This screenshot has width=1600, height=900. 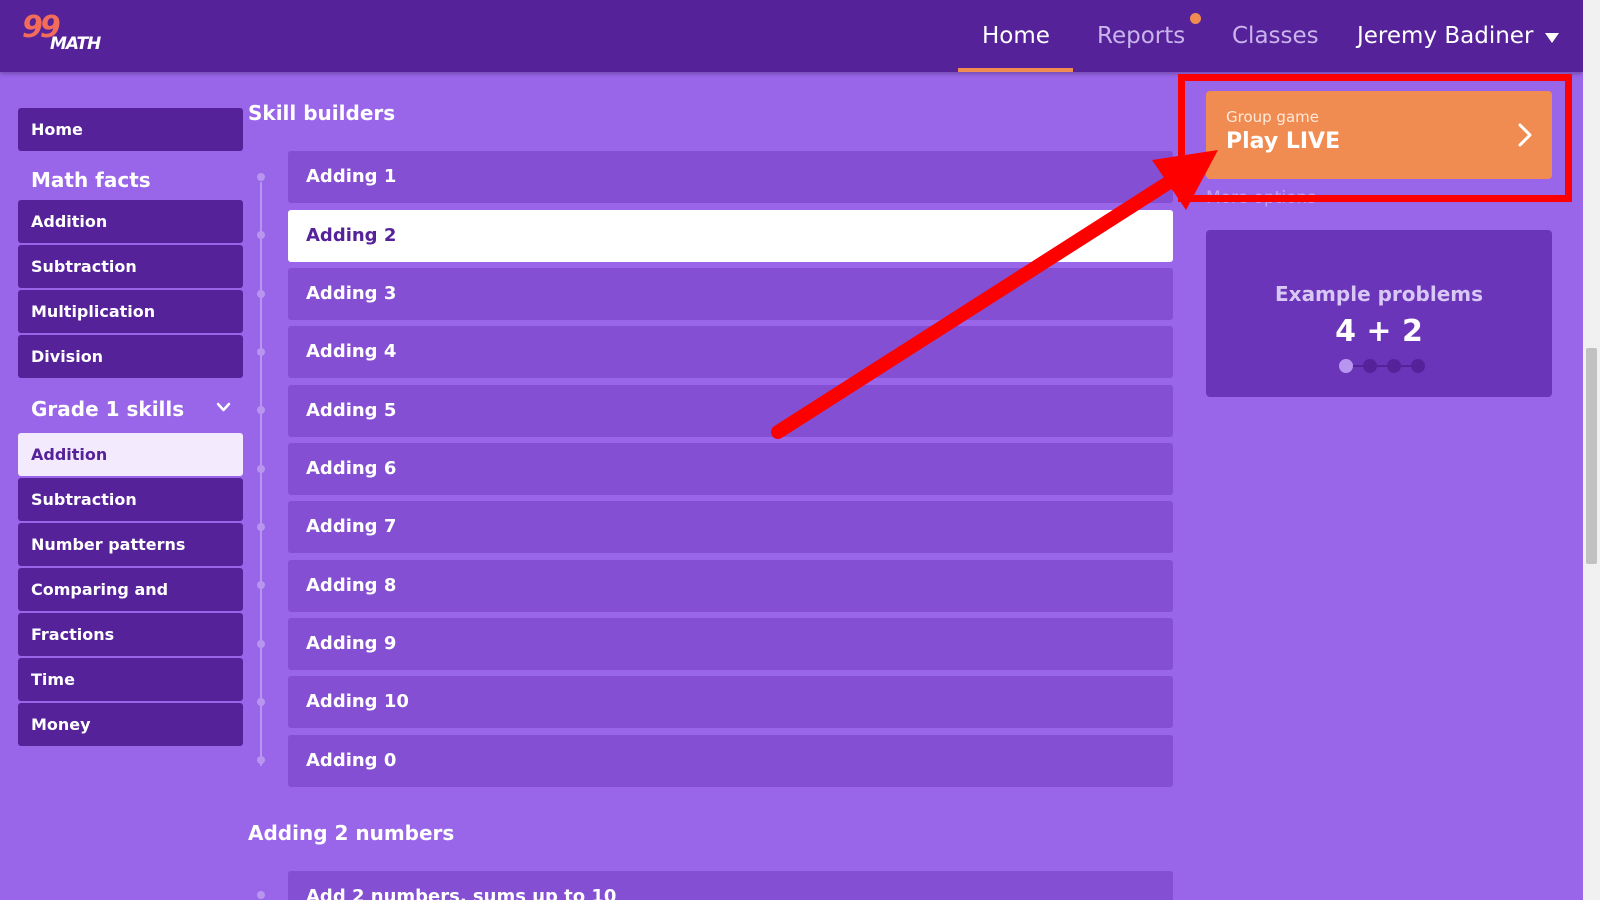 What do you see at coordinates (130, 221) in the screenshot?
I see `sidebar-math-facts-addition: Addition` at bounding box center [130, 221].